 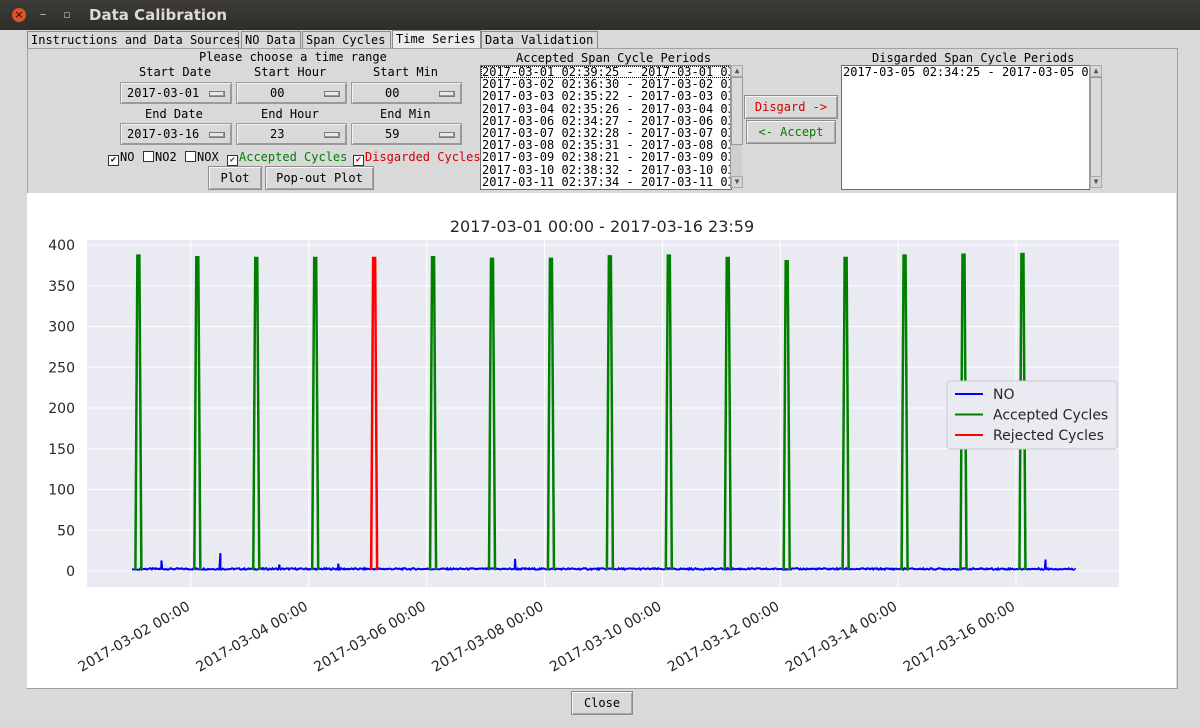 I want to click on chart-title: 2017-03-01 00:00 - 2017-03-16 23:59, so click(x=602, y=226).